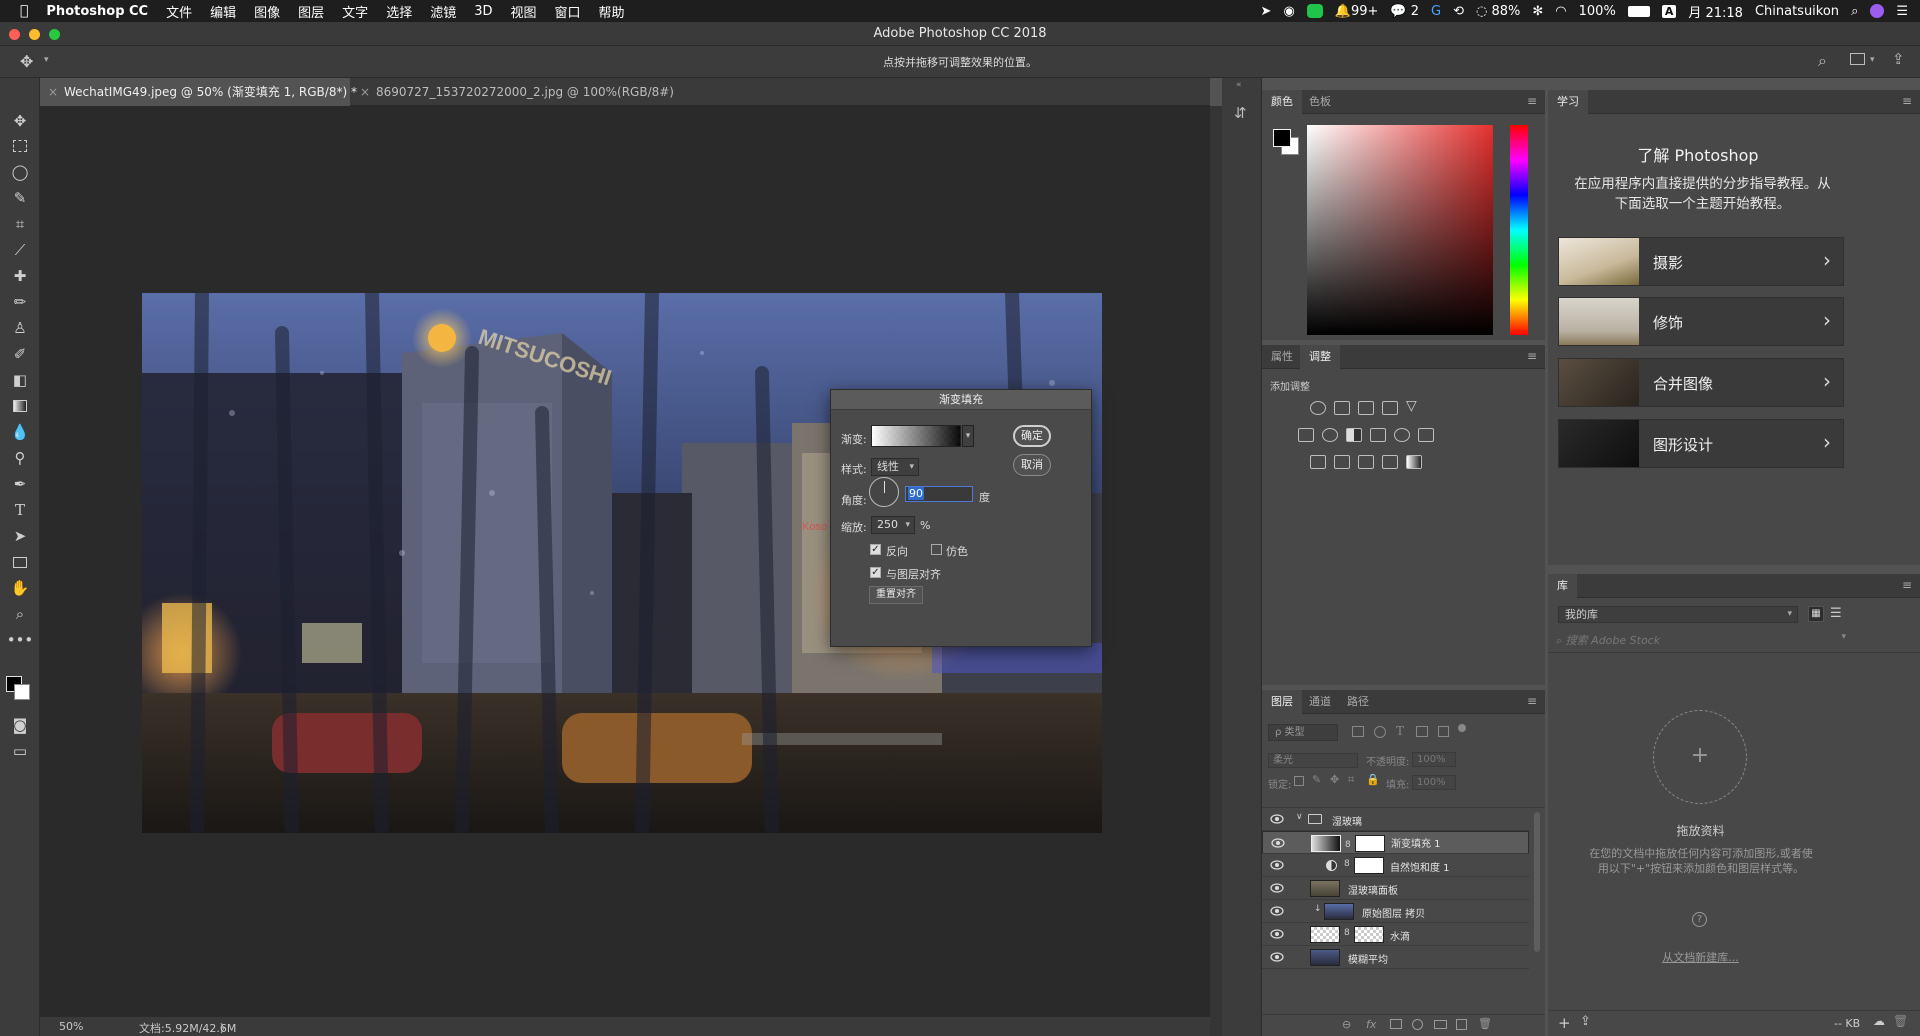  What do you see at coordinates (1568, 102) in the screenshot?
I see `tab-learn: 学习` at bounding box center [1568, 102].